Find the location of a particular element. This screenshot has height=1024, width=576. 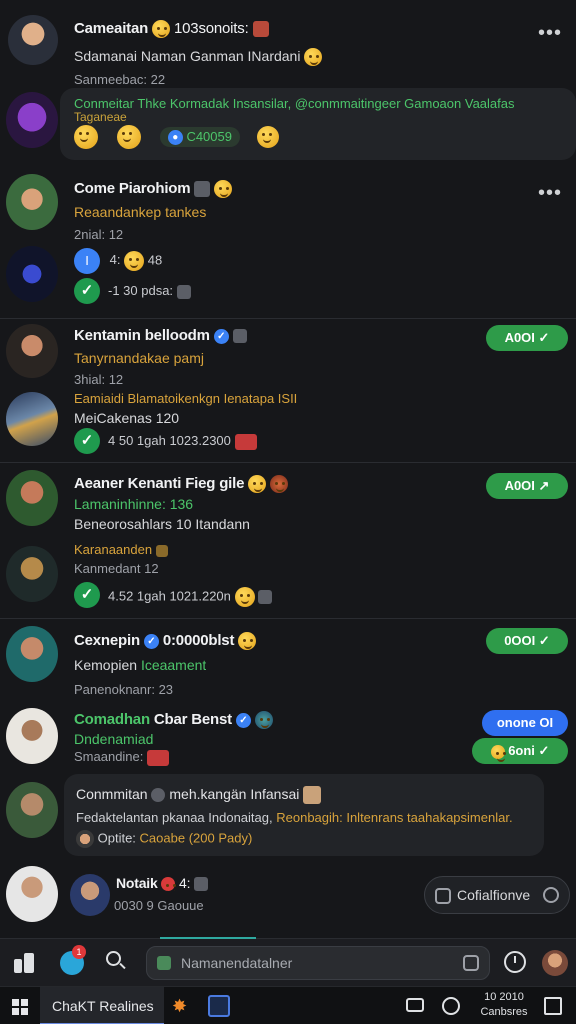

chat-tray-icon is located at coordinates (415, 1005).